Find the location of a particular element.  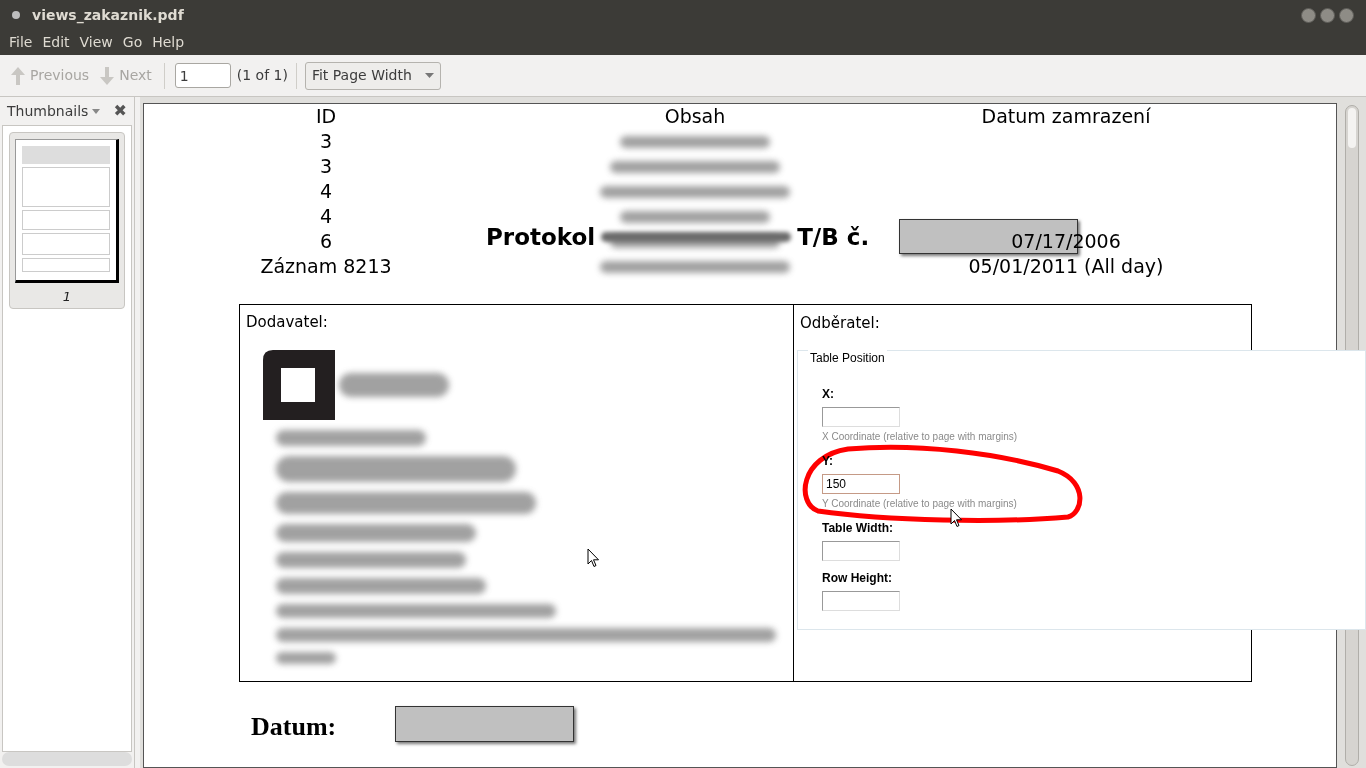

down-arrow-icon is located at coordinates (107, 75).